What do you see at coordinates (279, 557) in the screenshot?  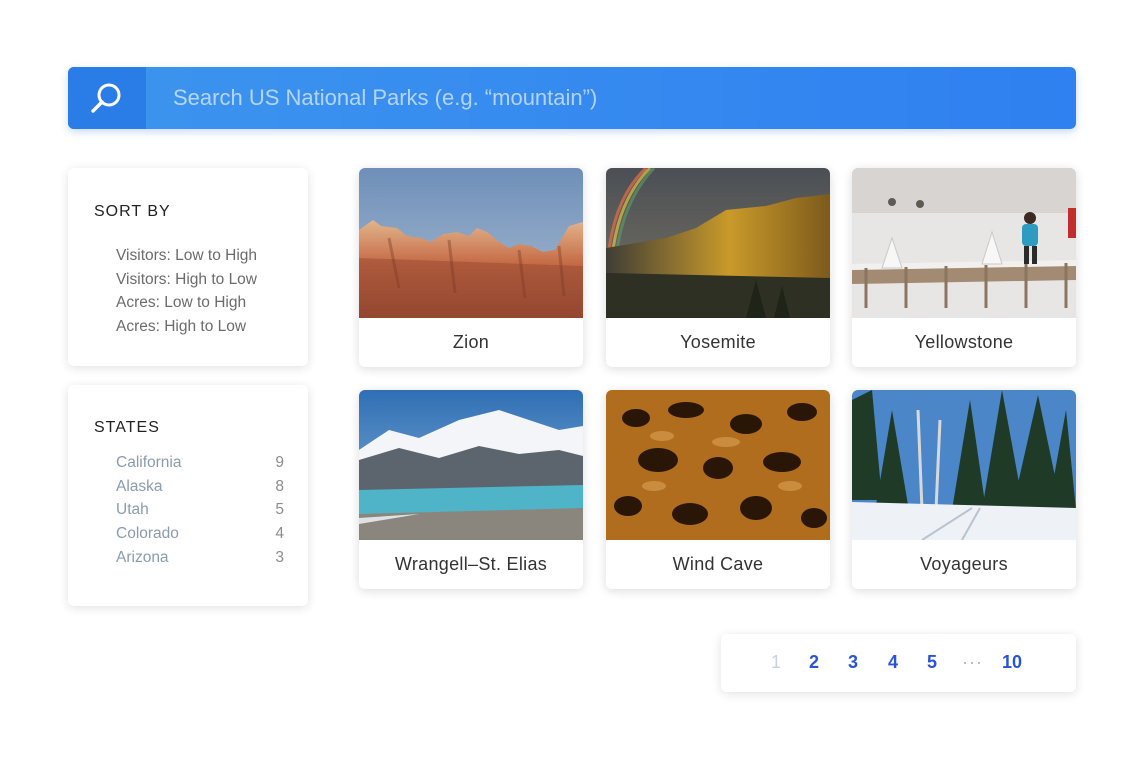 I see `state-count: 3` at bounding box center [279, 557].